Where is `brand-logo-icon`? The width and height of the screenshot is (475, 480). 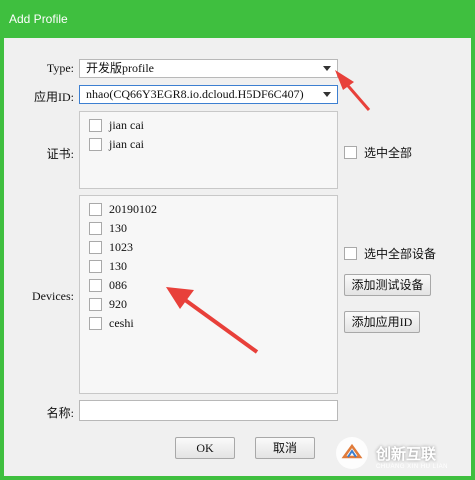 brand-logo-icon is located at coordinates (352, 453).